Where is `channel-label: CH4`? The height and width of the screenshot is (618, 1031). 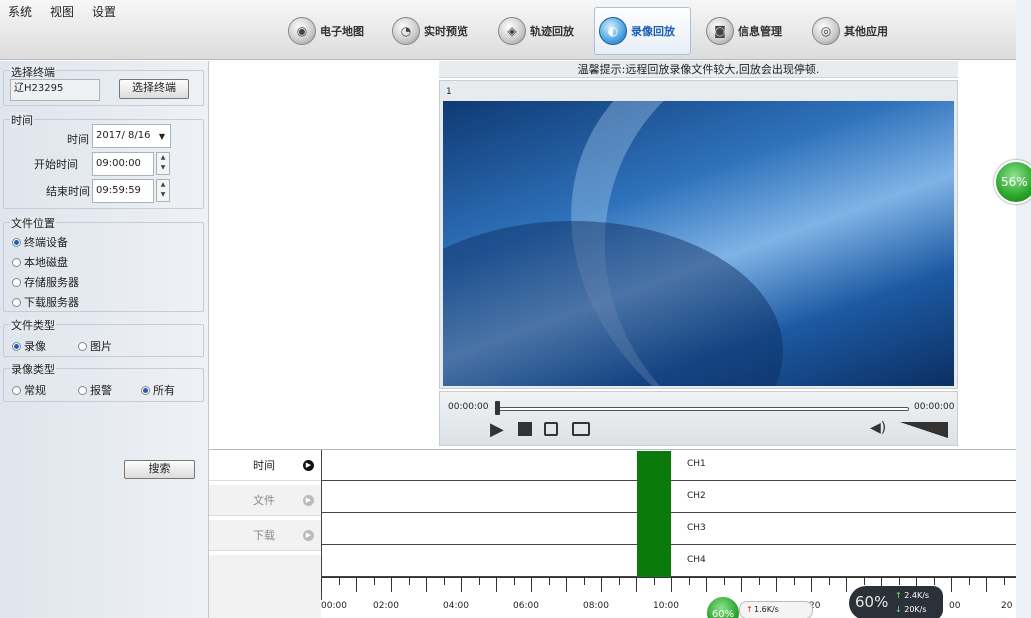
channel-label: CH4 is located at coordinates (696, 560).